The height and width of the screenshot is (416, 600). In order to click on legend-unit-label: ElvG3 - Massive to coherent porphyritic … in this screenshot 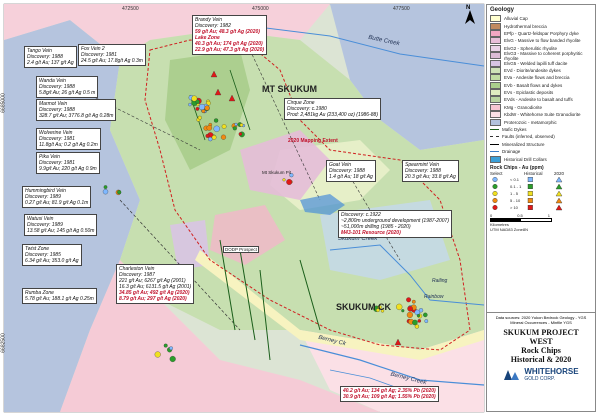, I will do `click(543, 55)`.